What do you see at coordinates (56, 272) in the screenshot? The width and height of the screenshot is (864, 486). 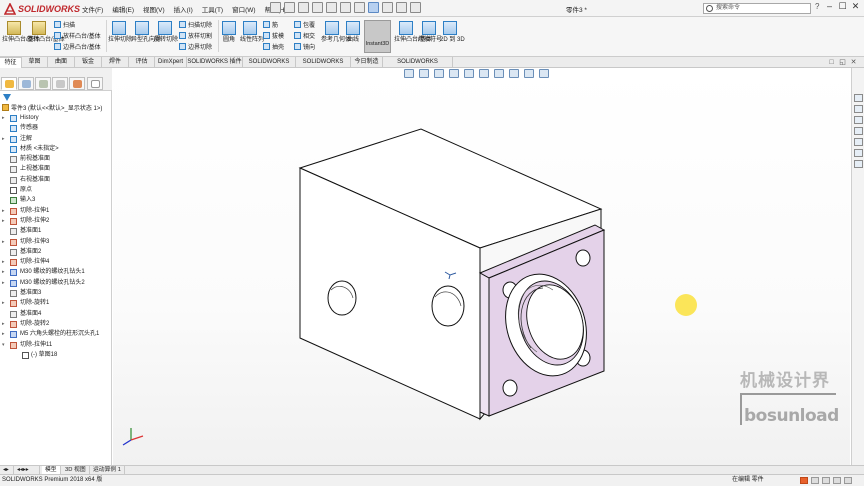 I see `tree-item: ▸ M30 螺纹的螺纹孔钻头1` at bounding box center [56, 272].